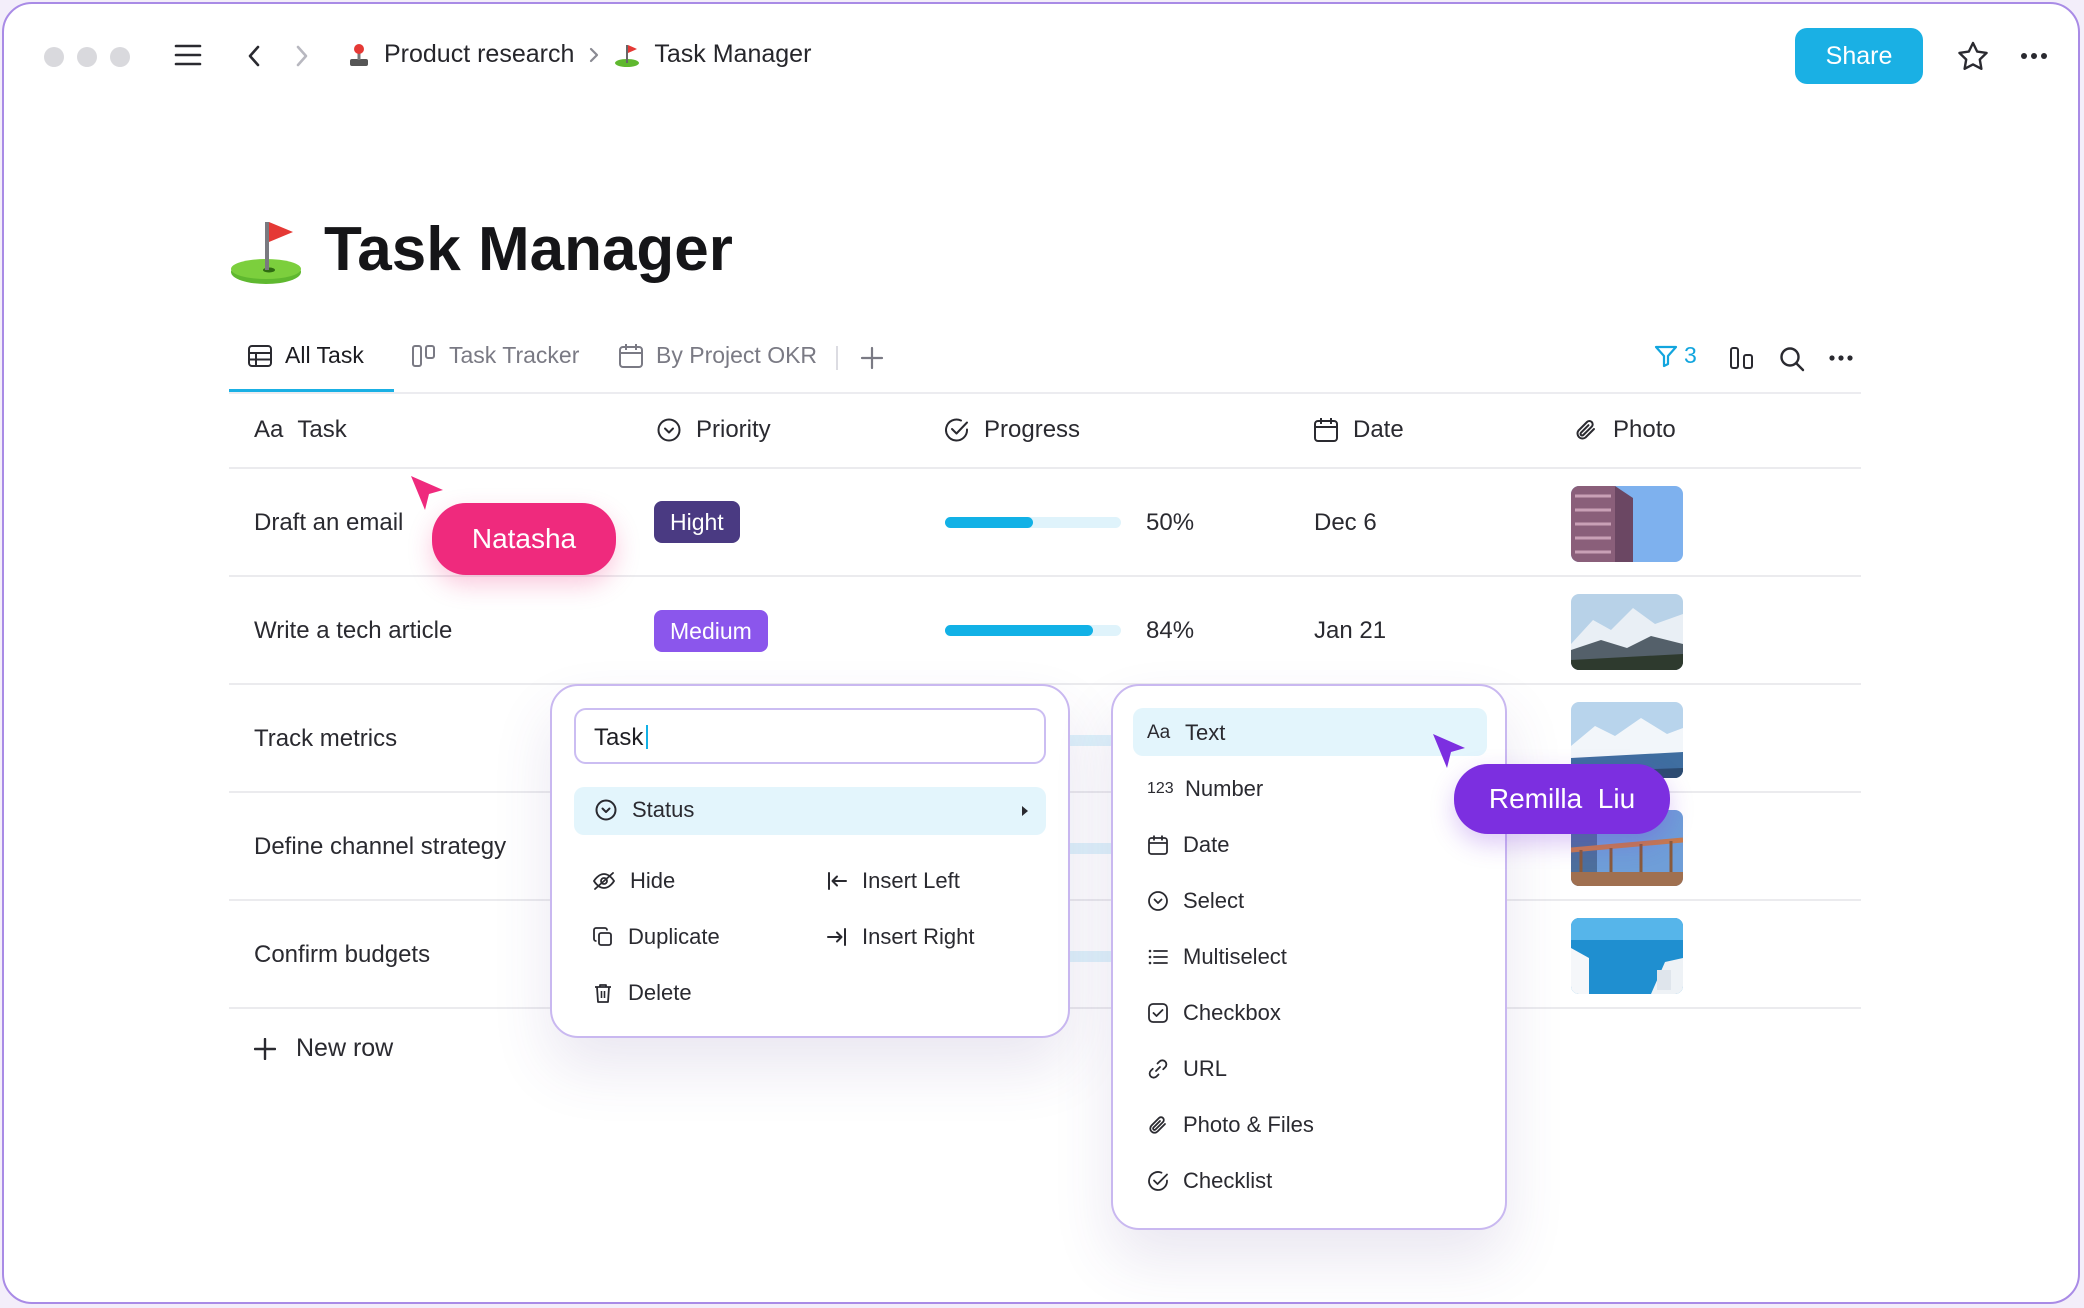 The image size is (2084, 1308). I want to click on task-cell: Define channel strategy, so click(380, 847).